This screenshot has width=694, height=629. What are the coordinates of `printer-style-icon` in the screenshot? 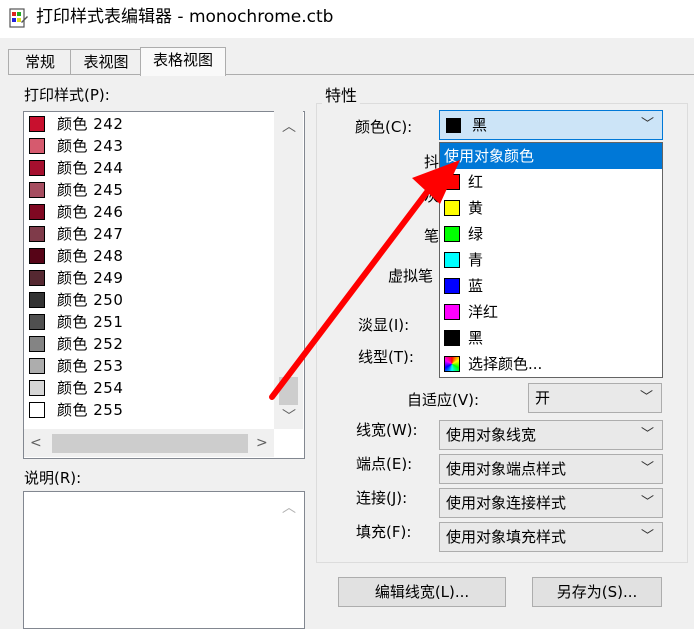 It's located at (18, 18).